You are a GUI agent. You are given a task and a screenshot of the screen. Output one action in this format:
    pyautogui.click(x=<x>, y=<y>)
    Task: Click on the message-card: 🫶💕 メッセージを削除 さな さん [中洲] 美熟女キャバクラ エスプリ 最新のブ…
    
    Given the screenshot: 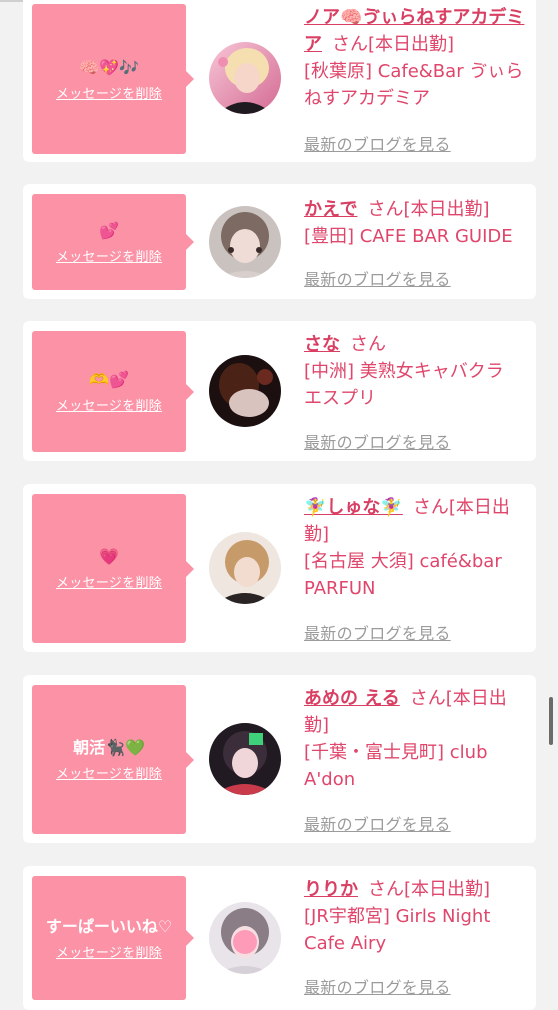 What is the action you would take?
    pyautogui.click(x=279, y=391)
    